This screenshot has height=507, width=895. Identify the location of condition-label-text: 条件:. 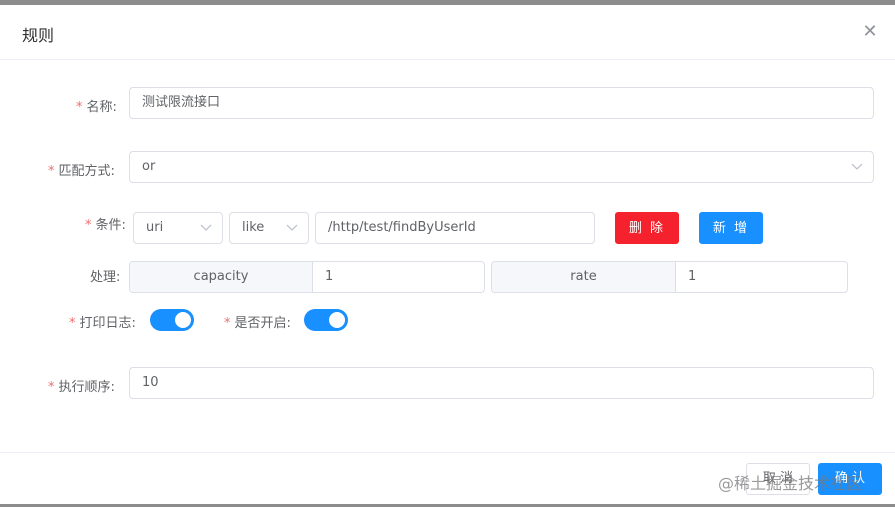
(110, 225).